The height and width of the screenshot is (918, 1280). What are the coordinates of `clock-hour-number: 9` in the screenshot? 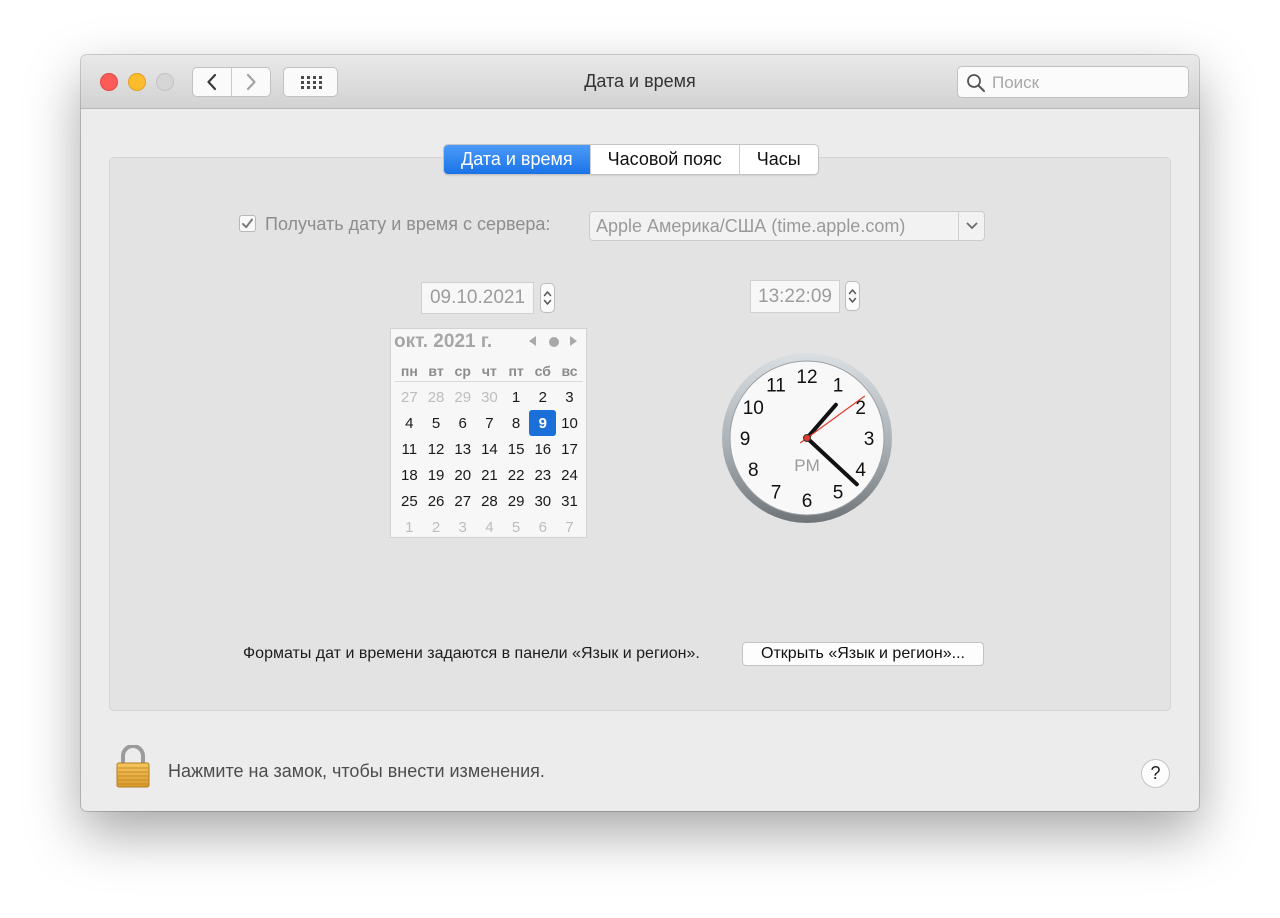 It's located at (745, 439).